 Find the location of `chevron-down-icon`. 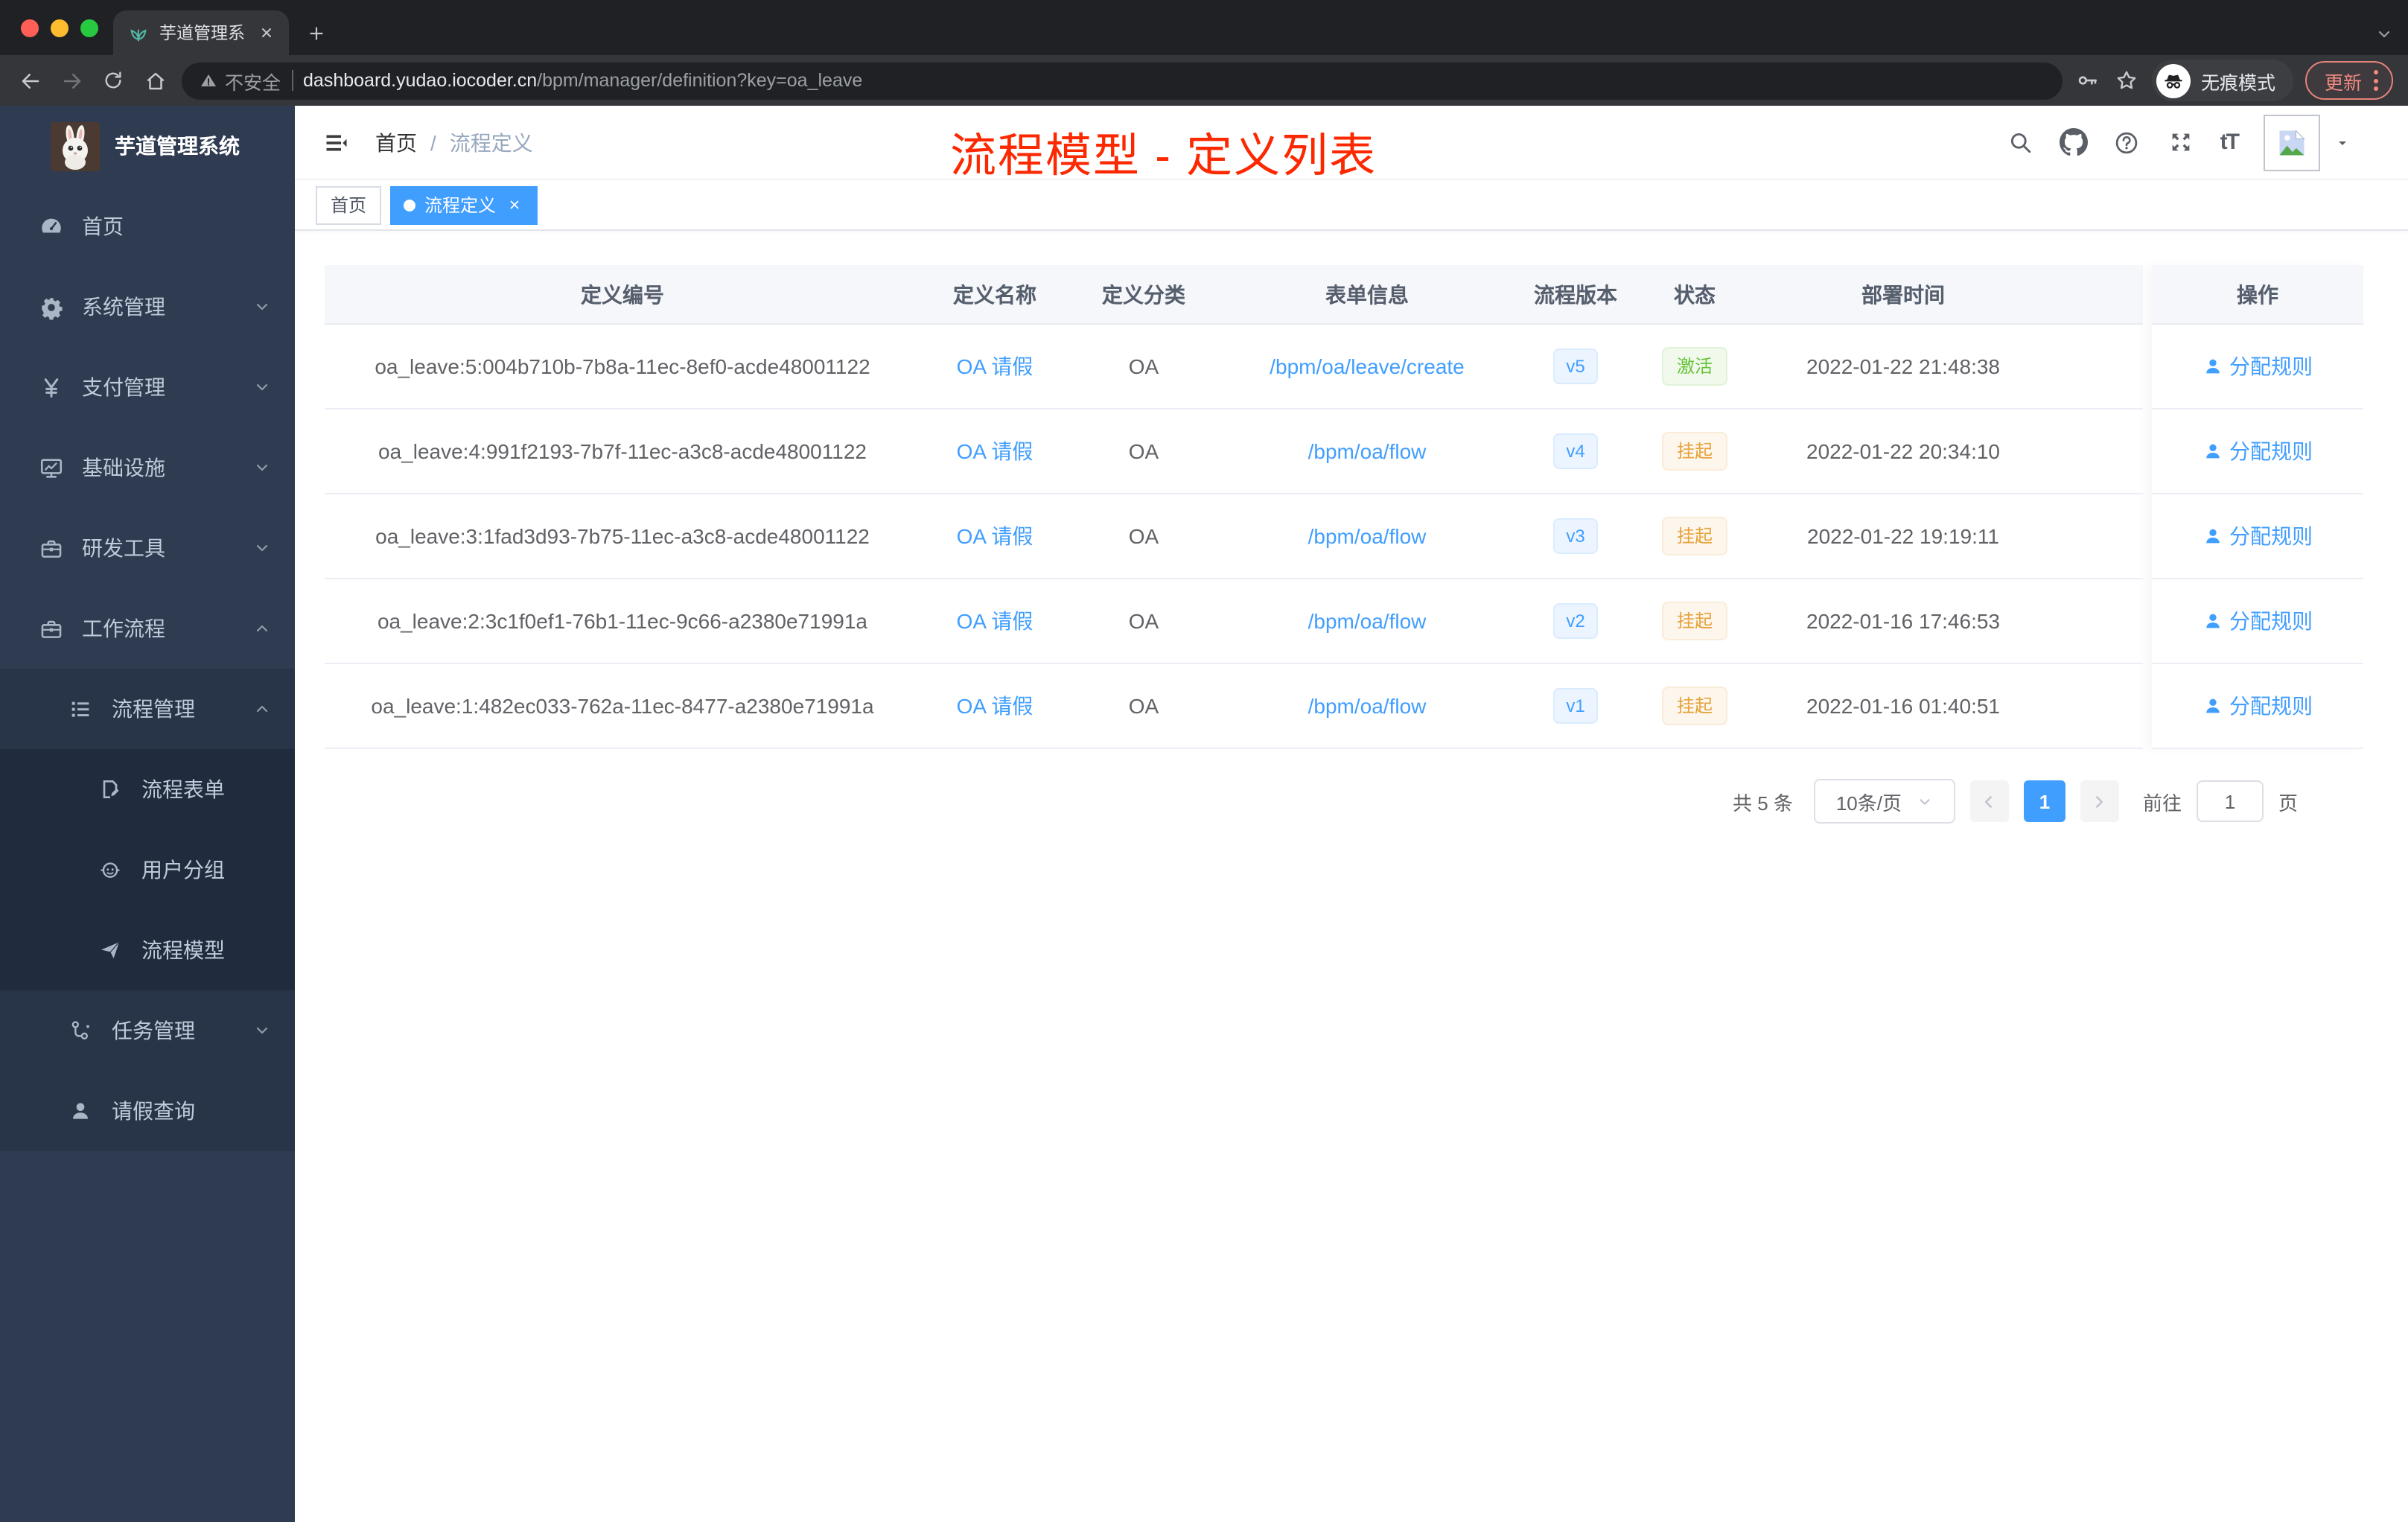

chevron-down-icon is located at coordinates (262, 1030).